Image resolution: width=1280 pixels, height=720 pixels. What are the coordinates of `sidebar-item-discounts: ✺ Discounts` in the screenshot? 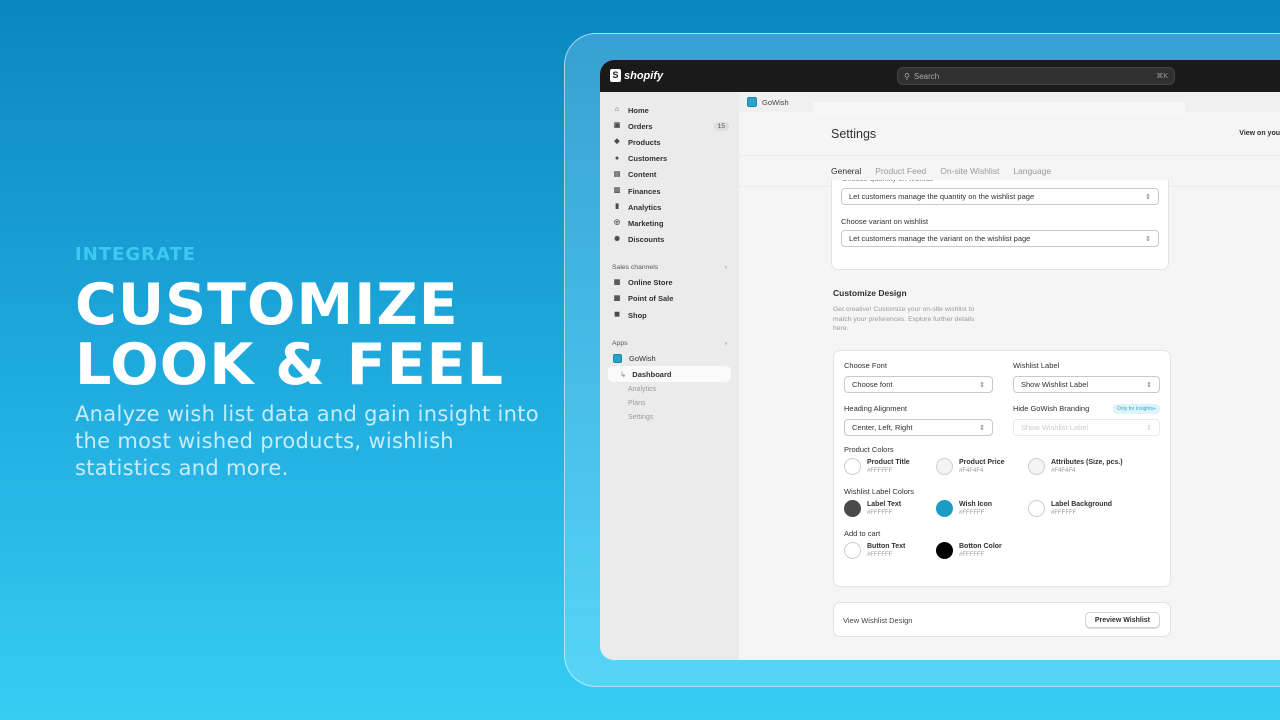 It's located at (669, 240).